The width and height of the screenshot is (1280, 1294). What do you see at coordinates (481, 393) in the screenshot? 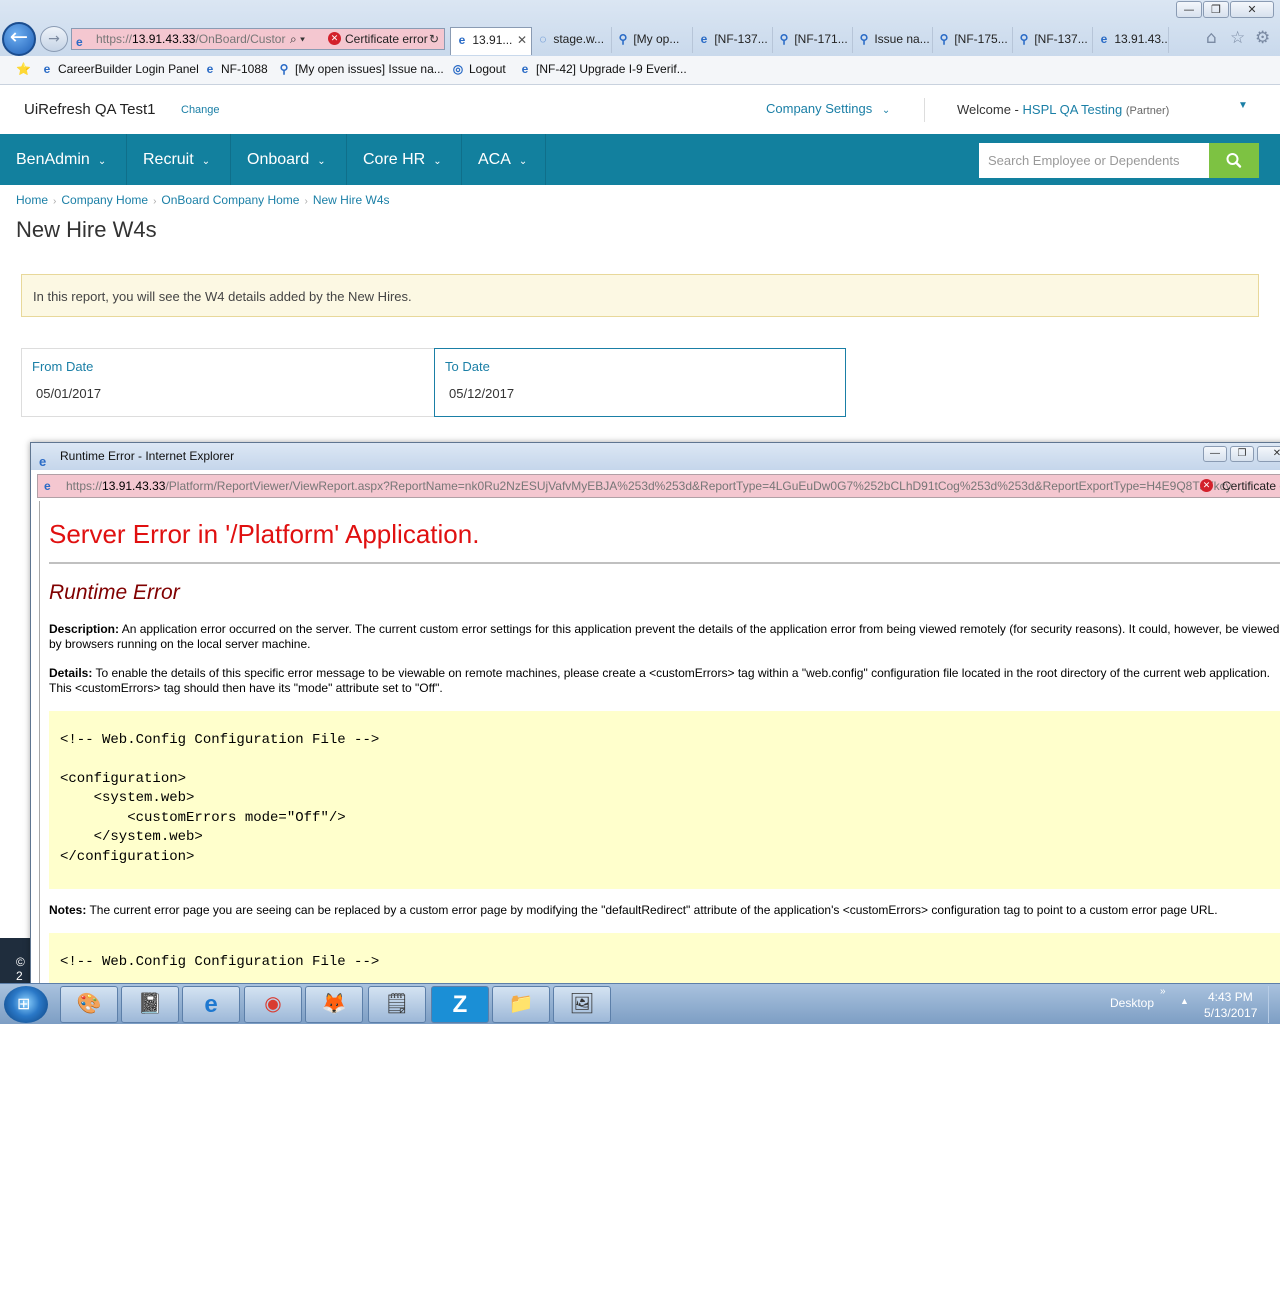
I see `to-date-value: 05/12/2017` at bounding box center [481, 393].